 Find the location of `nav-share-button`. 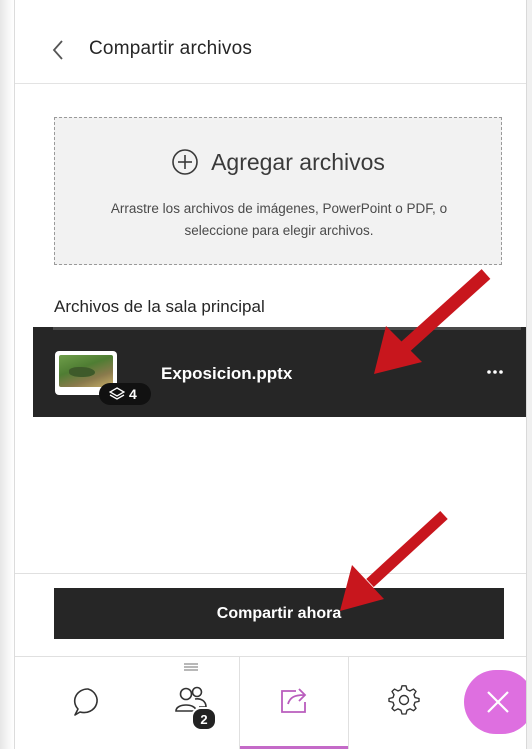

nav-share-button is located at coordinates (294, 703).